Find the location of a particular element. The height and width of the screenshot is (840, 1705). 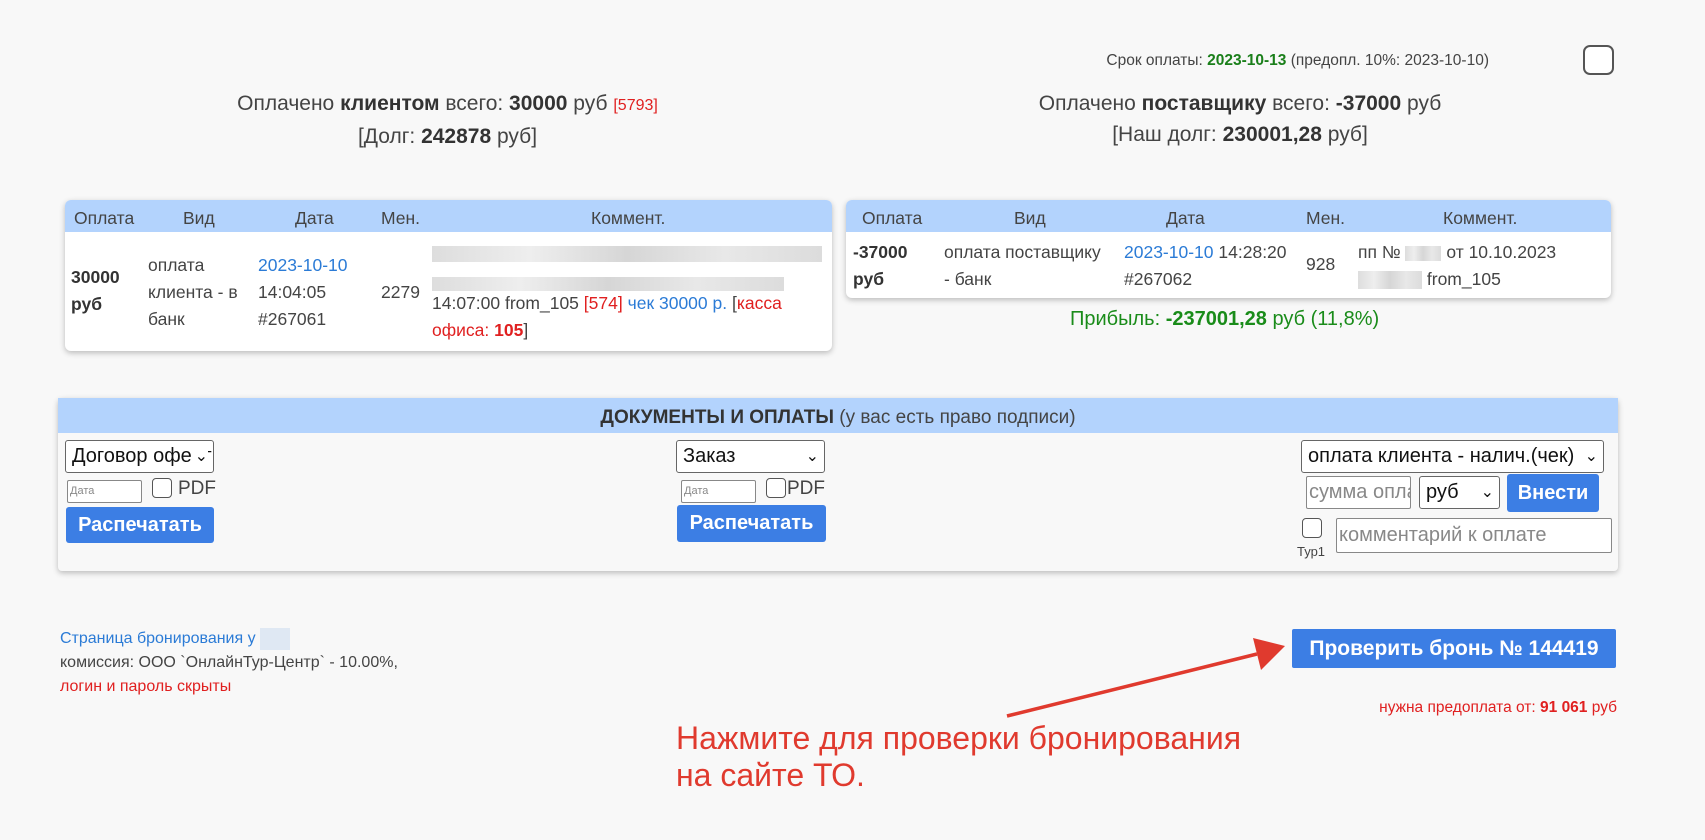

payment-amount: 30000 руб is located at coordinates (95, 290).